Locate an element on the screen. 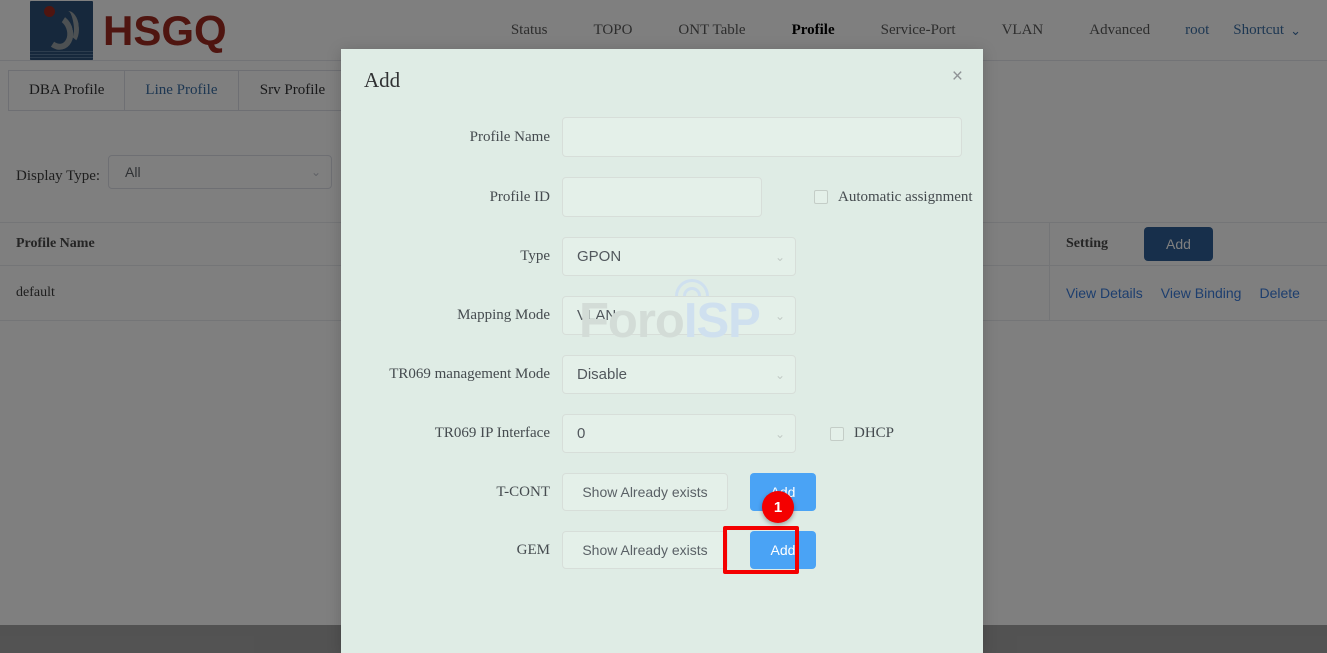  tcont-label: T-CONT is located at coordinates (523, 491).